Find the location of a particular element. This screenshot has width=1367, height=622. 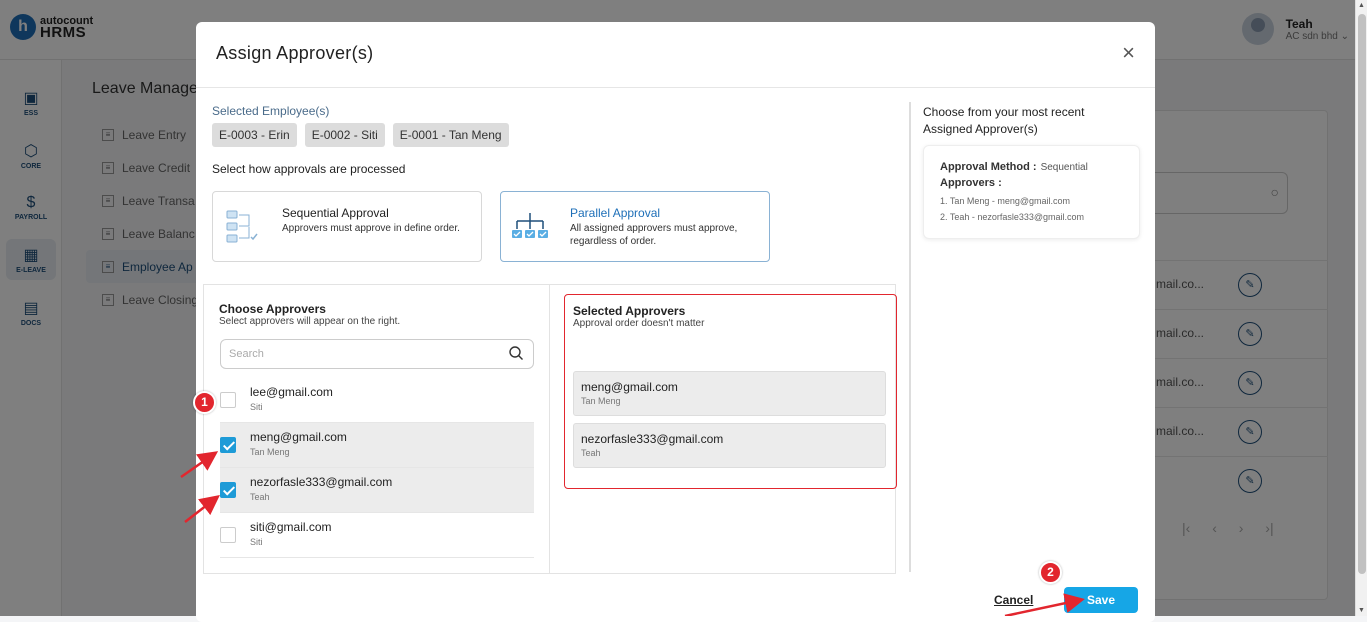

choose-approvers-title: Choose Approvers is located at coordinates (272, 309).